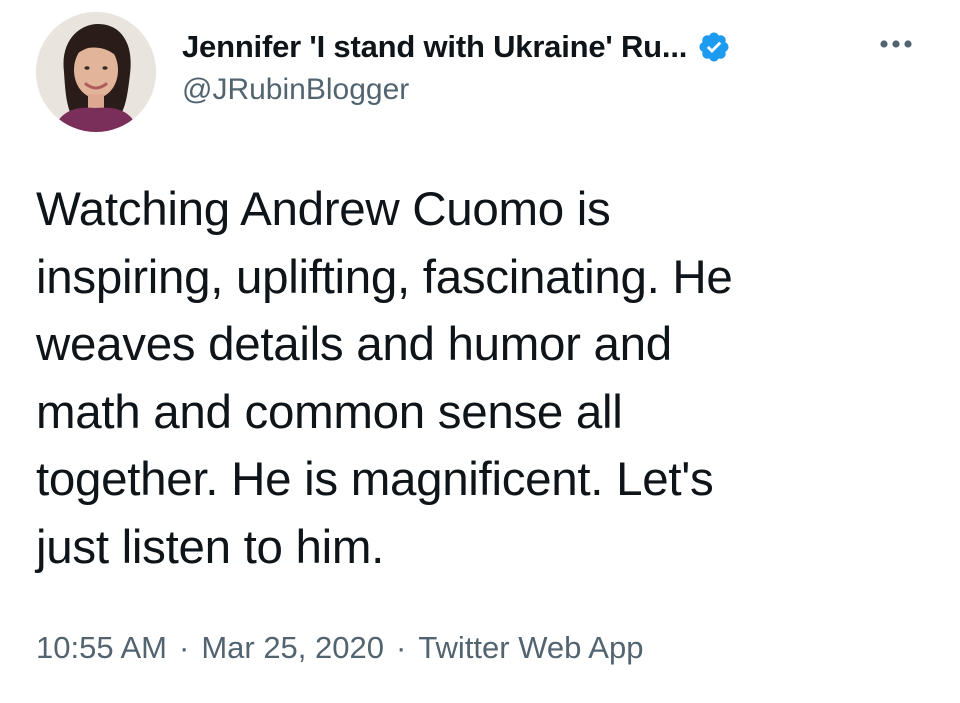 The width and height of the screenshot is (960, 703). What do you see at coordinates (101, 648) in the screenshot?
I see `tweet-time: 10:55 AM` at bounding box center [101, 648].